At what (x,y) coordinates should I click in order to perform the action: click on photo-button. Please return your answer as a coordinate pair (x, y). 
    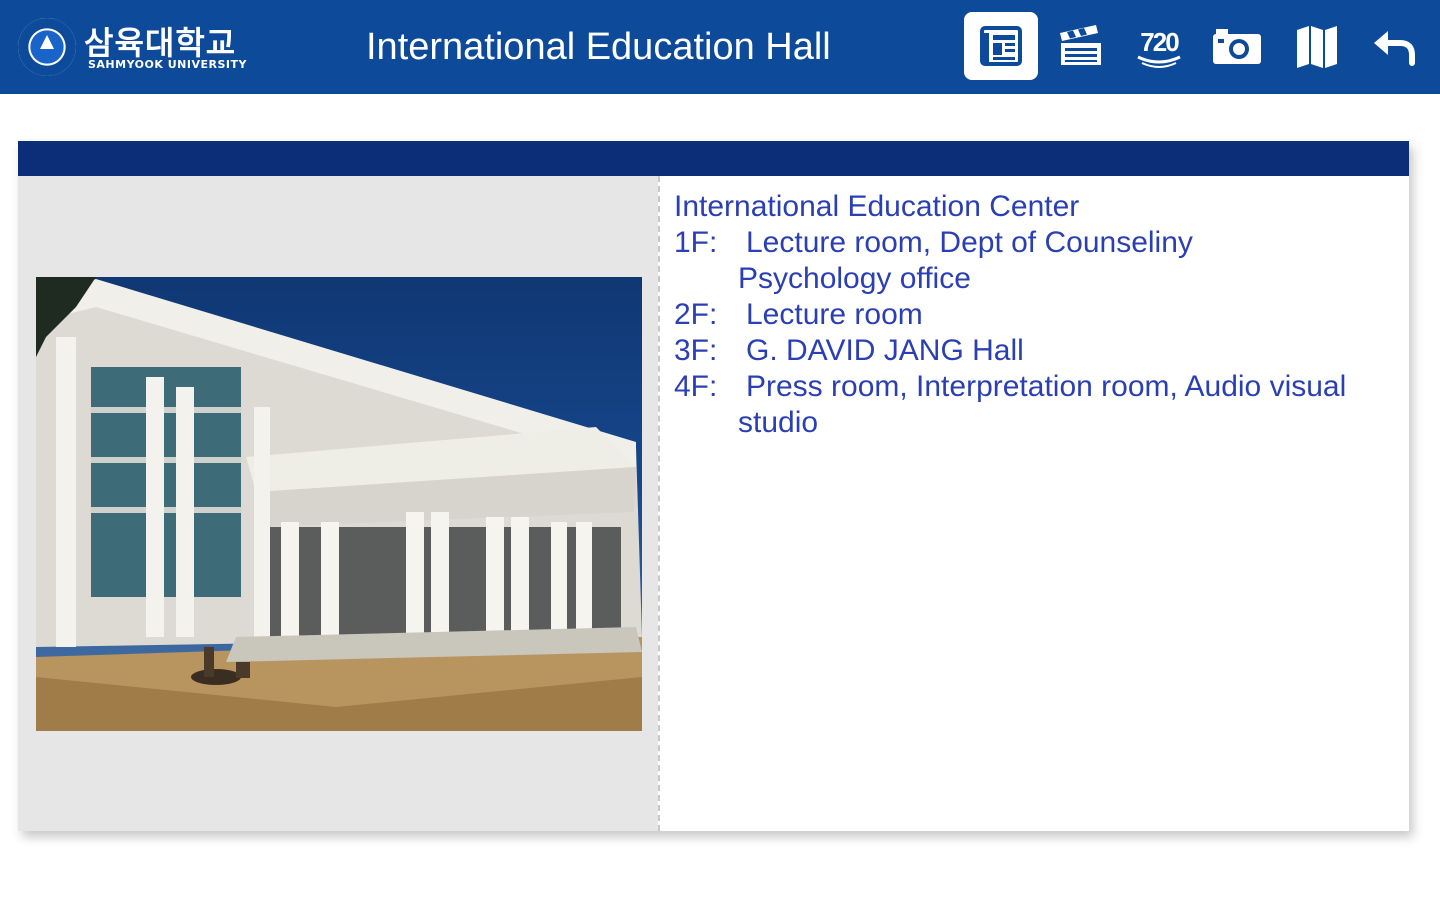
    Looking at the image, I should click on (1237, 46).